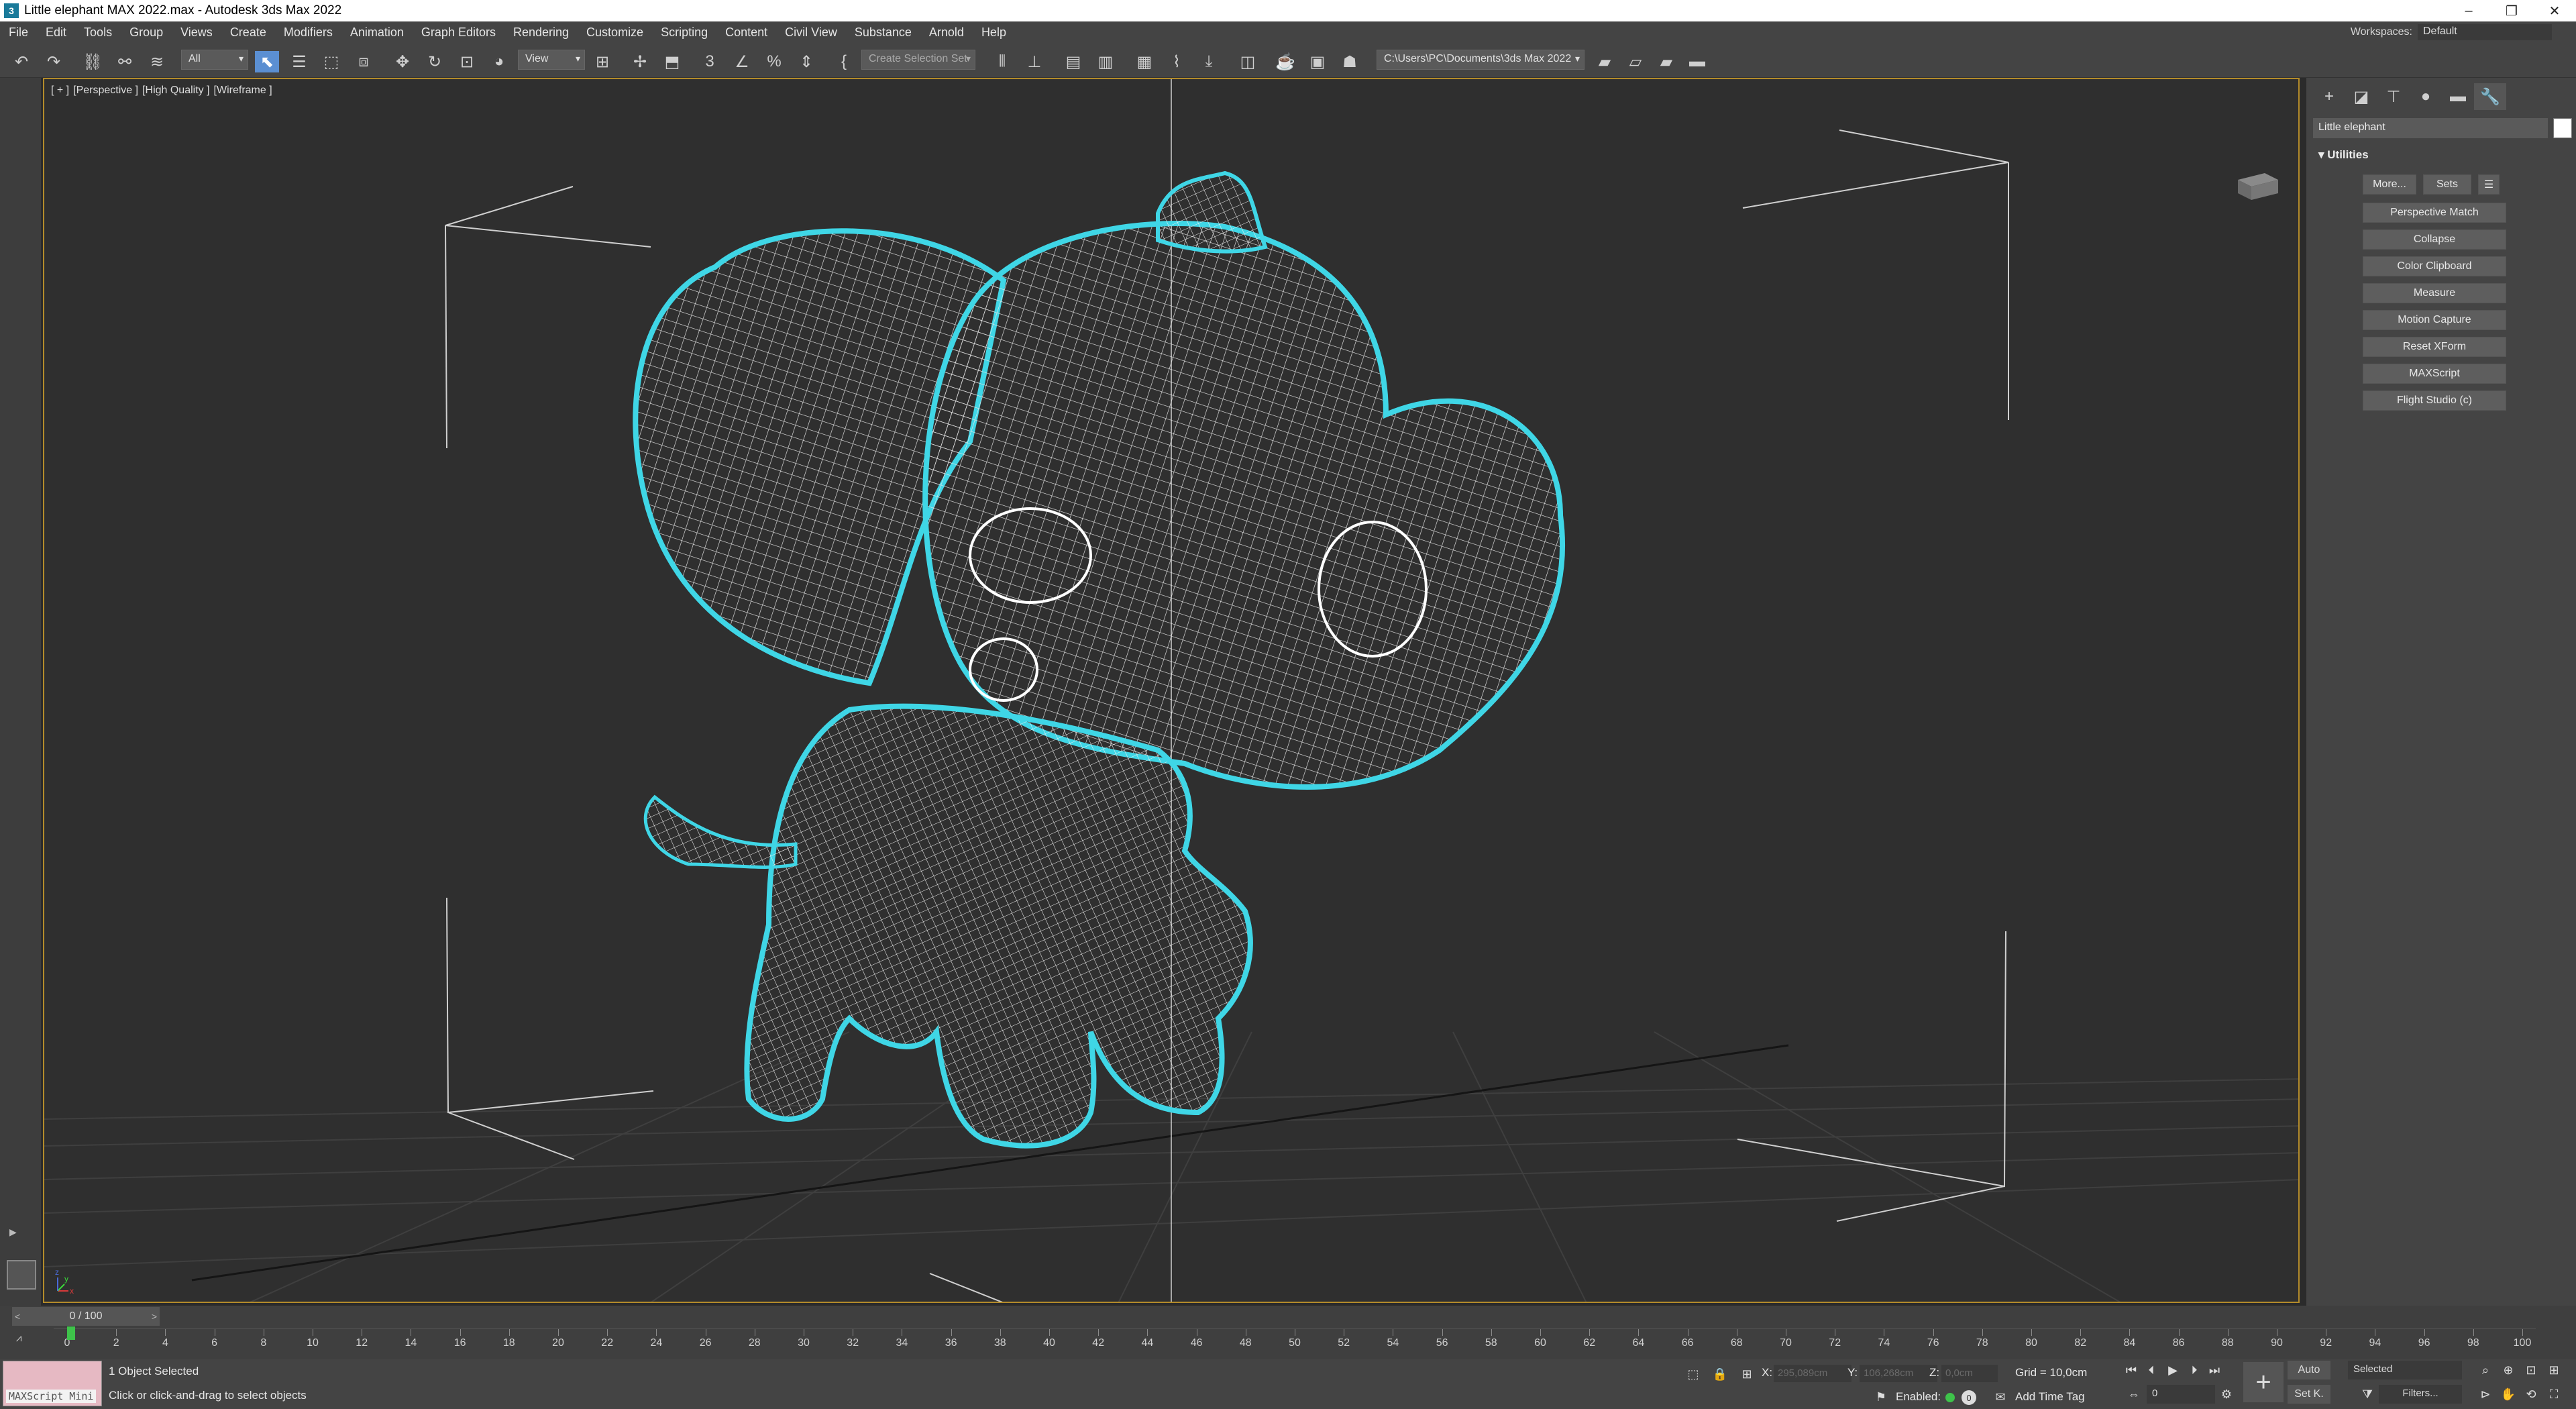 Image resolution: width=2576 pixels, height=1409 pixels. What do you see at coordinates (21, 1275) in the screenshot?
I see `viewport-layout-thumb` at bounding box center [21, 1275].